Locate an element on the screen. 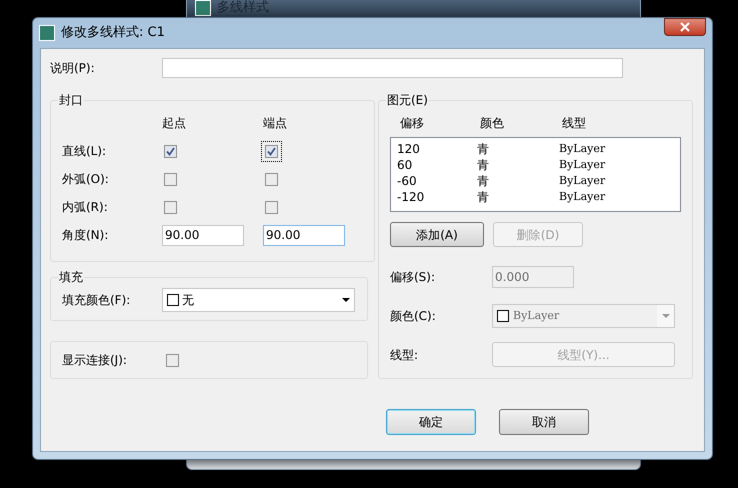 The width and height of the screenshot is (738, 488). row-label: 直线(L): is located at coordinates (85, 151).